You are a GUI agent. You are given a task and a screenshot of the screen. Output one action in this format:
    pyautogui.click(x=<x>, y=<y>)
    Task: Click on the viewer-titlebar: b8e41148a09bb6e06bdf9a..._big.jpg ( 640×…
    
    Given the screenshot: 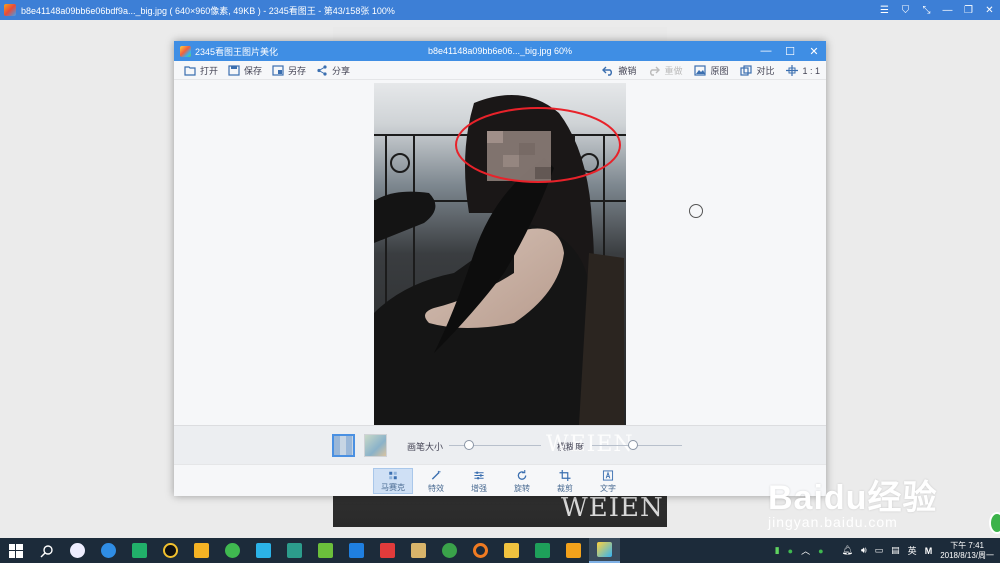 What is the action you would take?
    pyautogui.click(x=500, y=10)
    